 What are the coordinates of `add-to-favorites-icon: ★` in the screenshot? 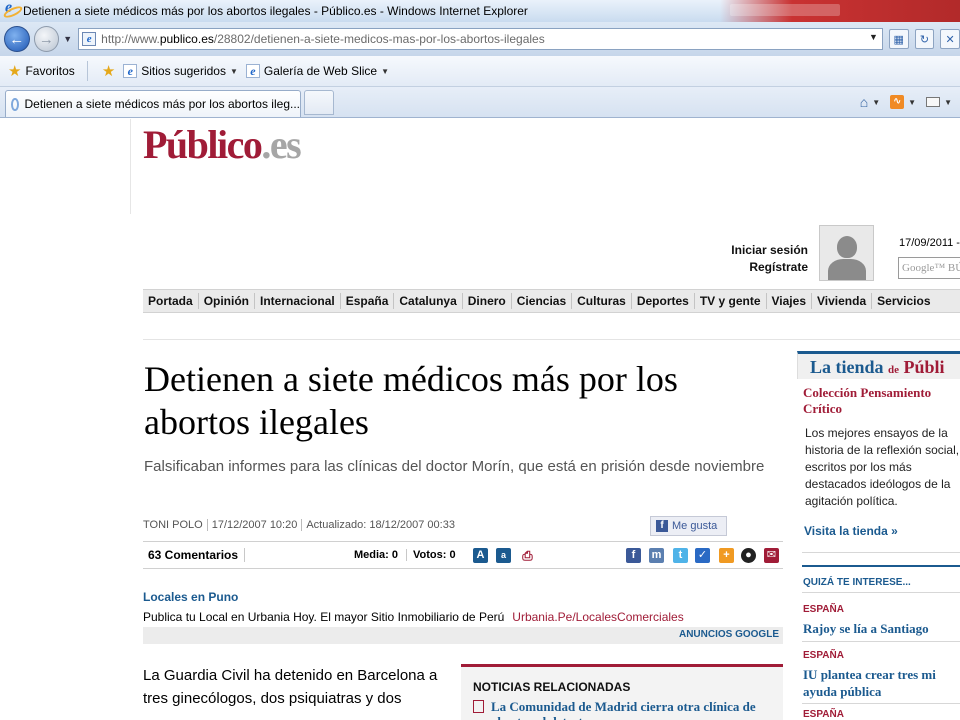 It's located at (108, 71).